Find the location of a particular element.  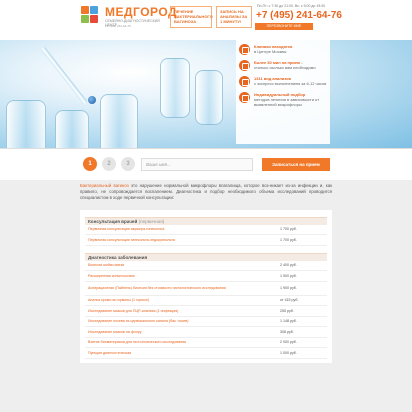

logo-phone: +7 (495) 241-64-76 is located at coordinates (118, 26).